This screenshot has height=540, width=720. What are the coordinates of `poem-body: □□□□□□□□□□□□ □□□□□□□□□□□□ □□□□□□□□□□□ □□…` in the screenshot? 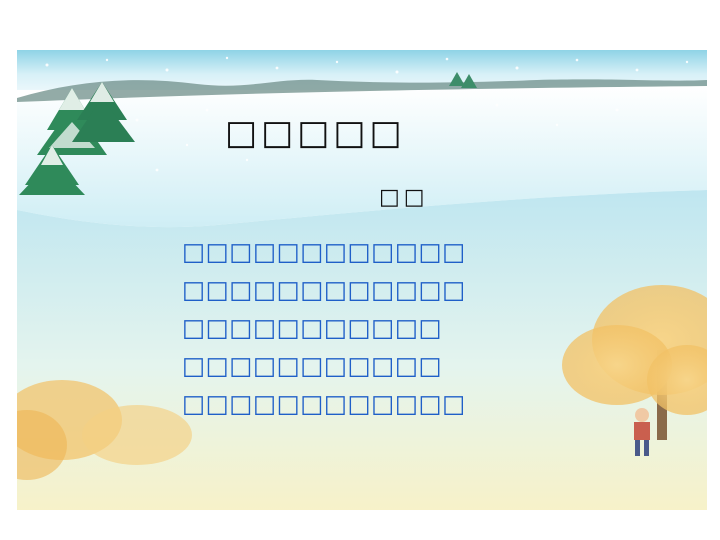 It's located at (324, 333).